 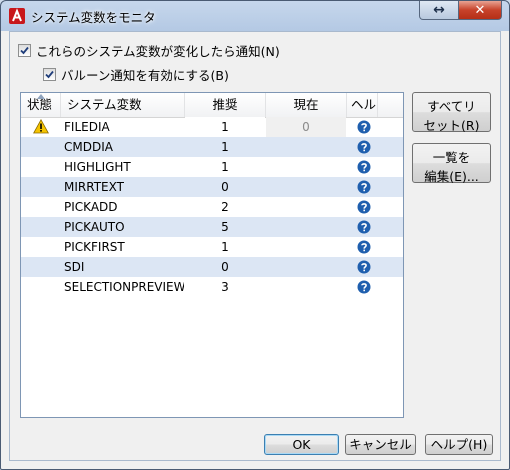 What do you see at coordinates (123, 105) in the screenshot?
I see `column-header-variable: システム変数` at bounding box center [123, 105].